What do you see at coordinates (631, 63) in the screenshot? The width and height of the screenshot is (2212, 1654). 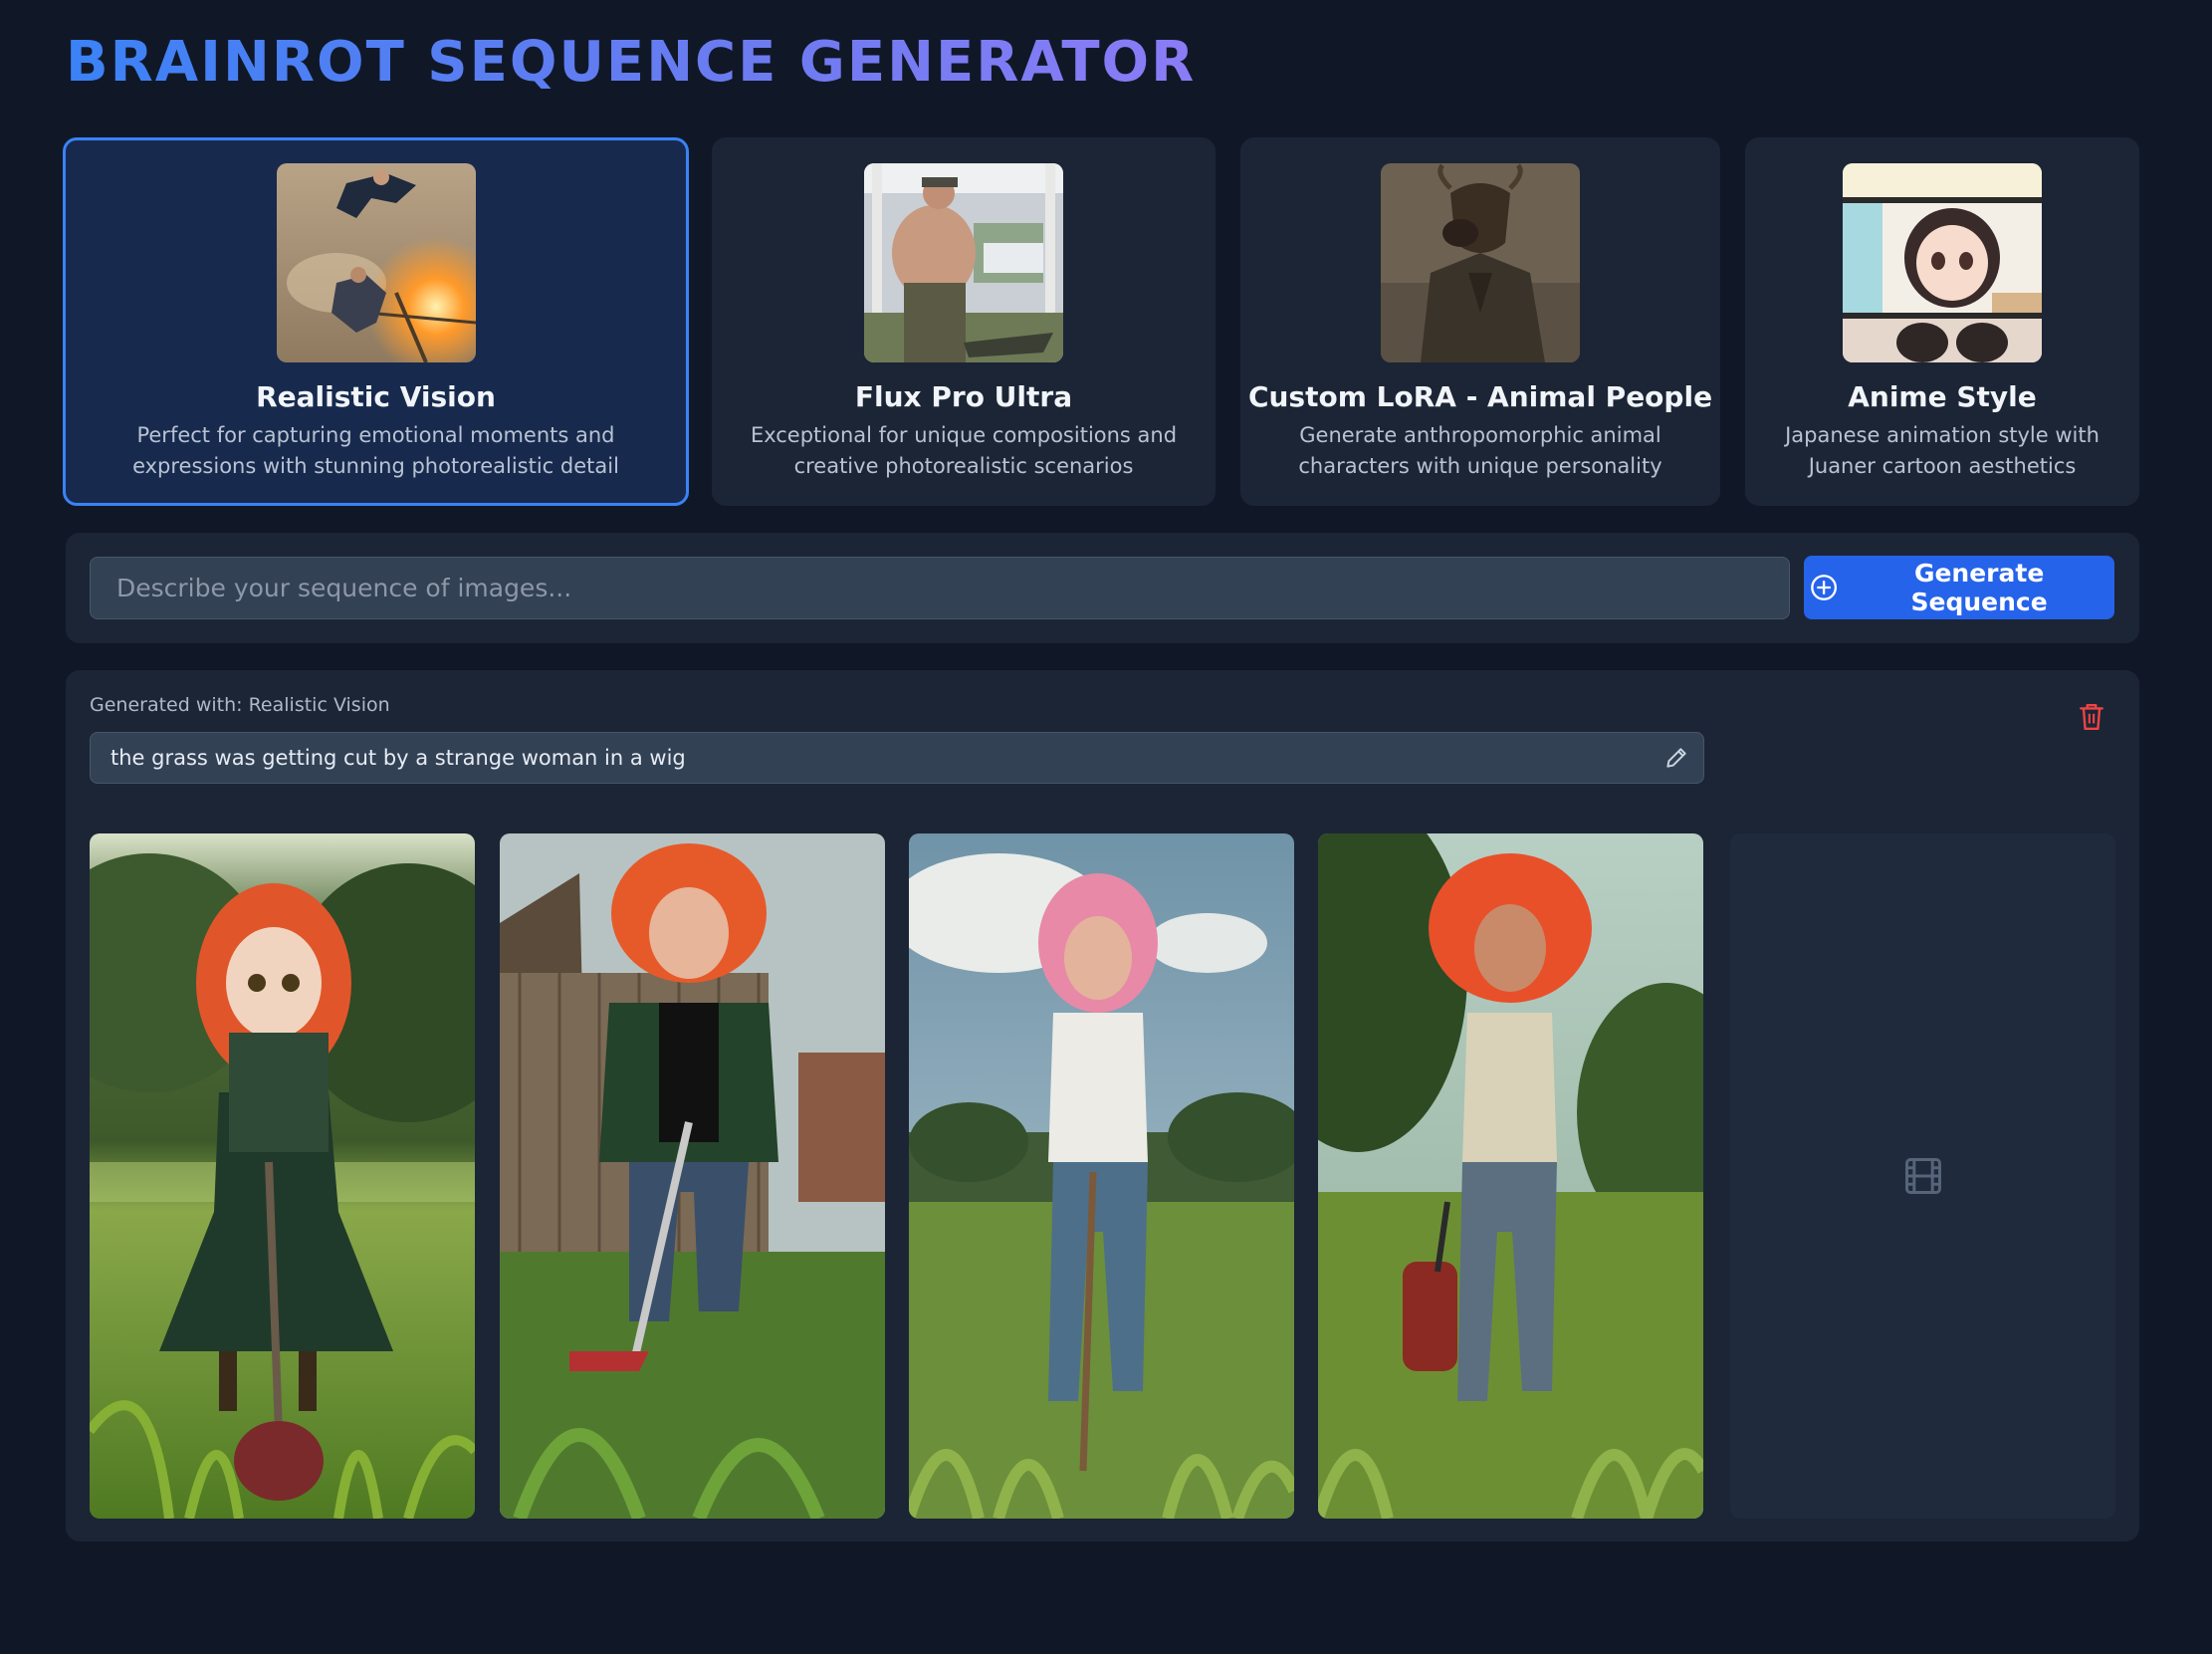 I see `app-title: BRAINROT SEQUENCE GENERATOR` at bounding box center [631, 63].